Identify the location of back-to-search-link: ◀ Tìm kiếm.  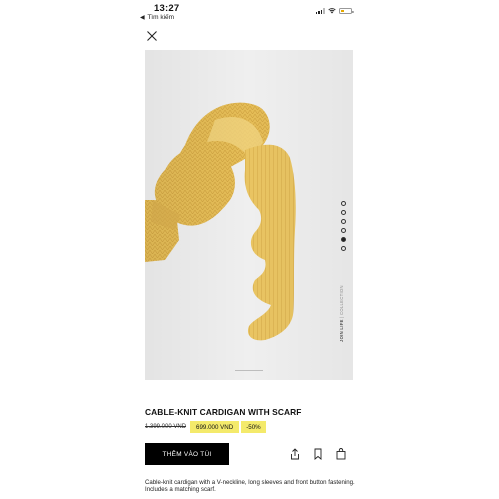
(157, 17).